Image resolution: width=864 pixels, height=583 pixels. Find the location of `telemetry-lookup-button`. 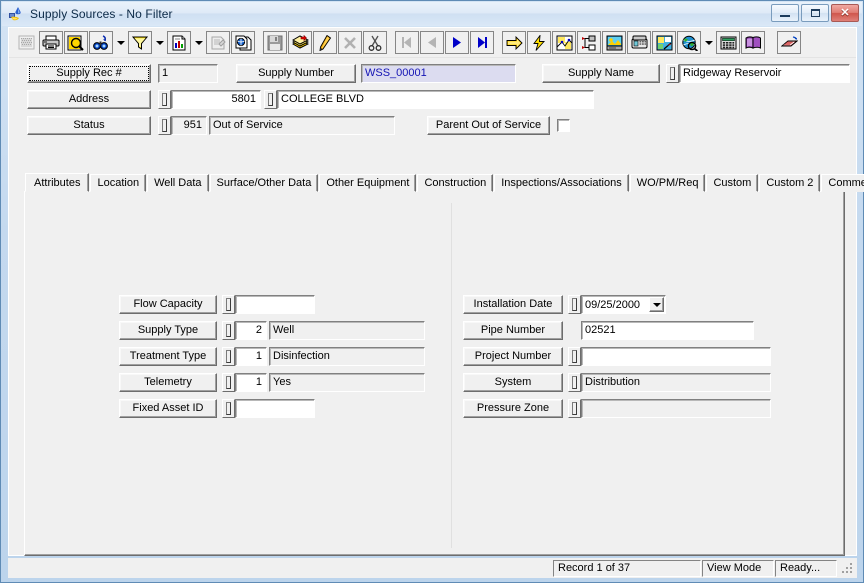

telemetry-lookup-button is located at coordinates (228, 382).